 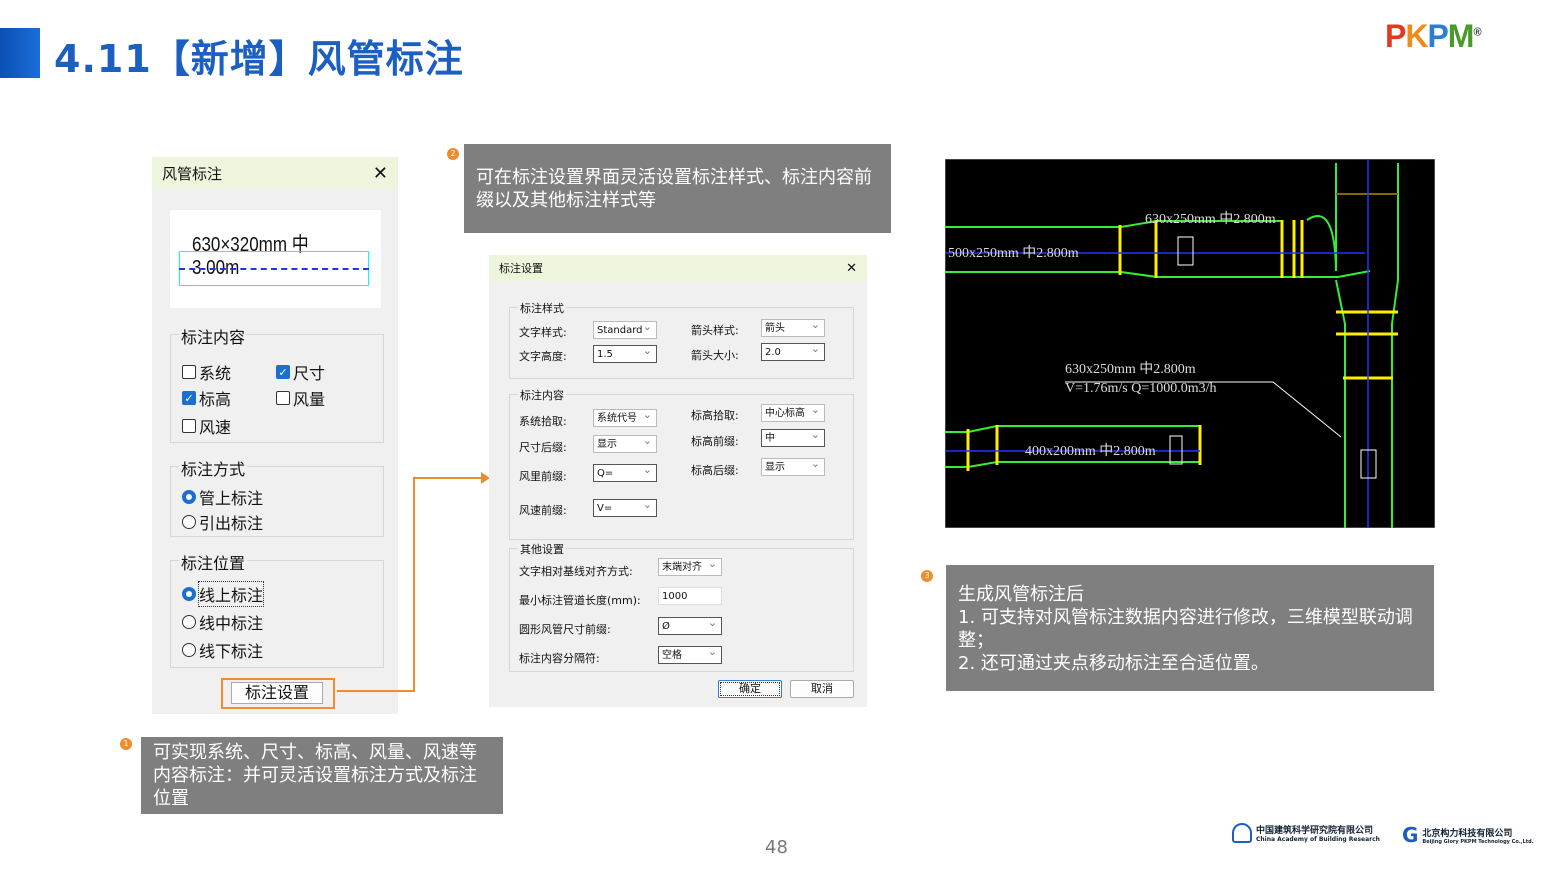 I want to click on separator-select: 空格, so click(x=690, y=654).